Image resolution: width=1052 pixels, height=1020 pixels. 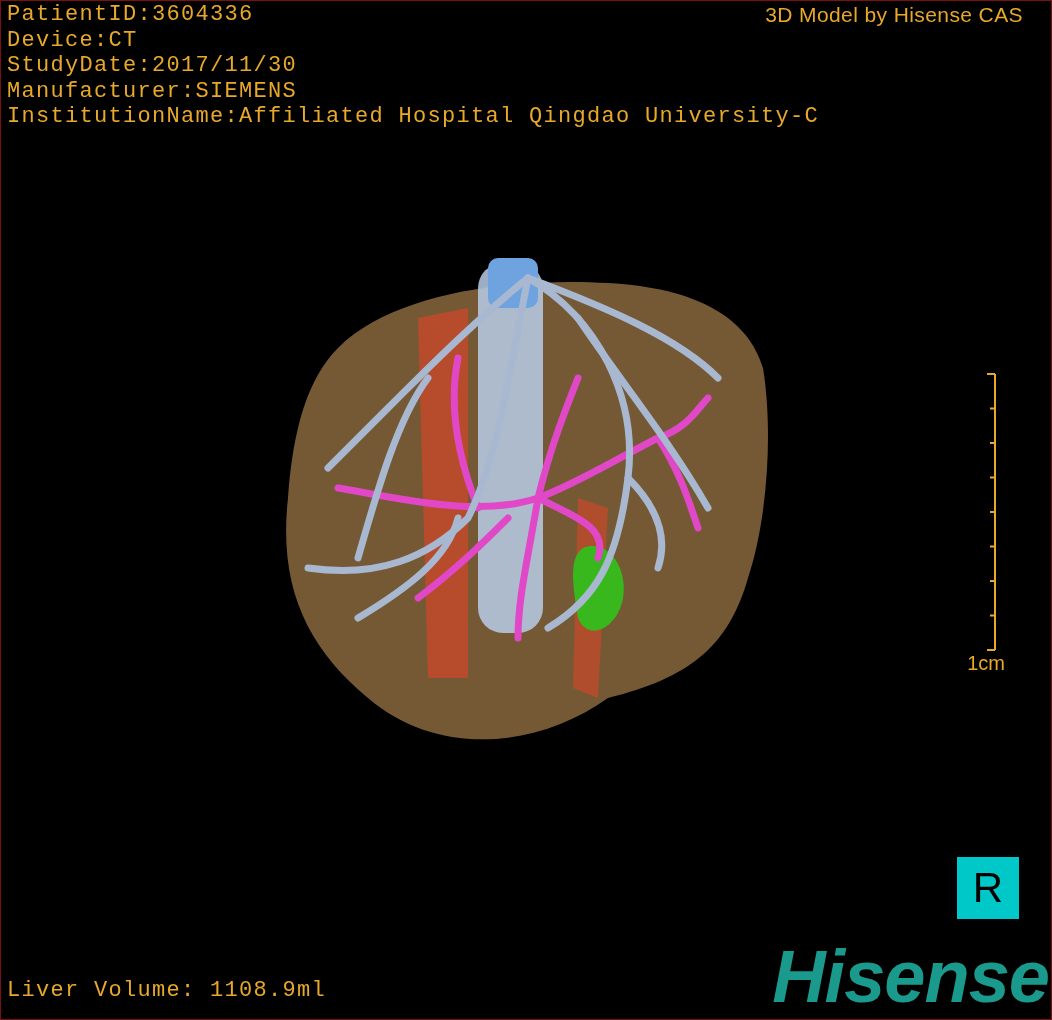 I want to click on info-line: PatientID:3604336, so click(x=131, y=15).